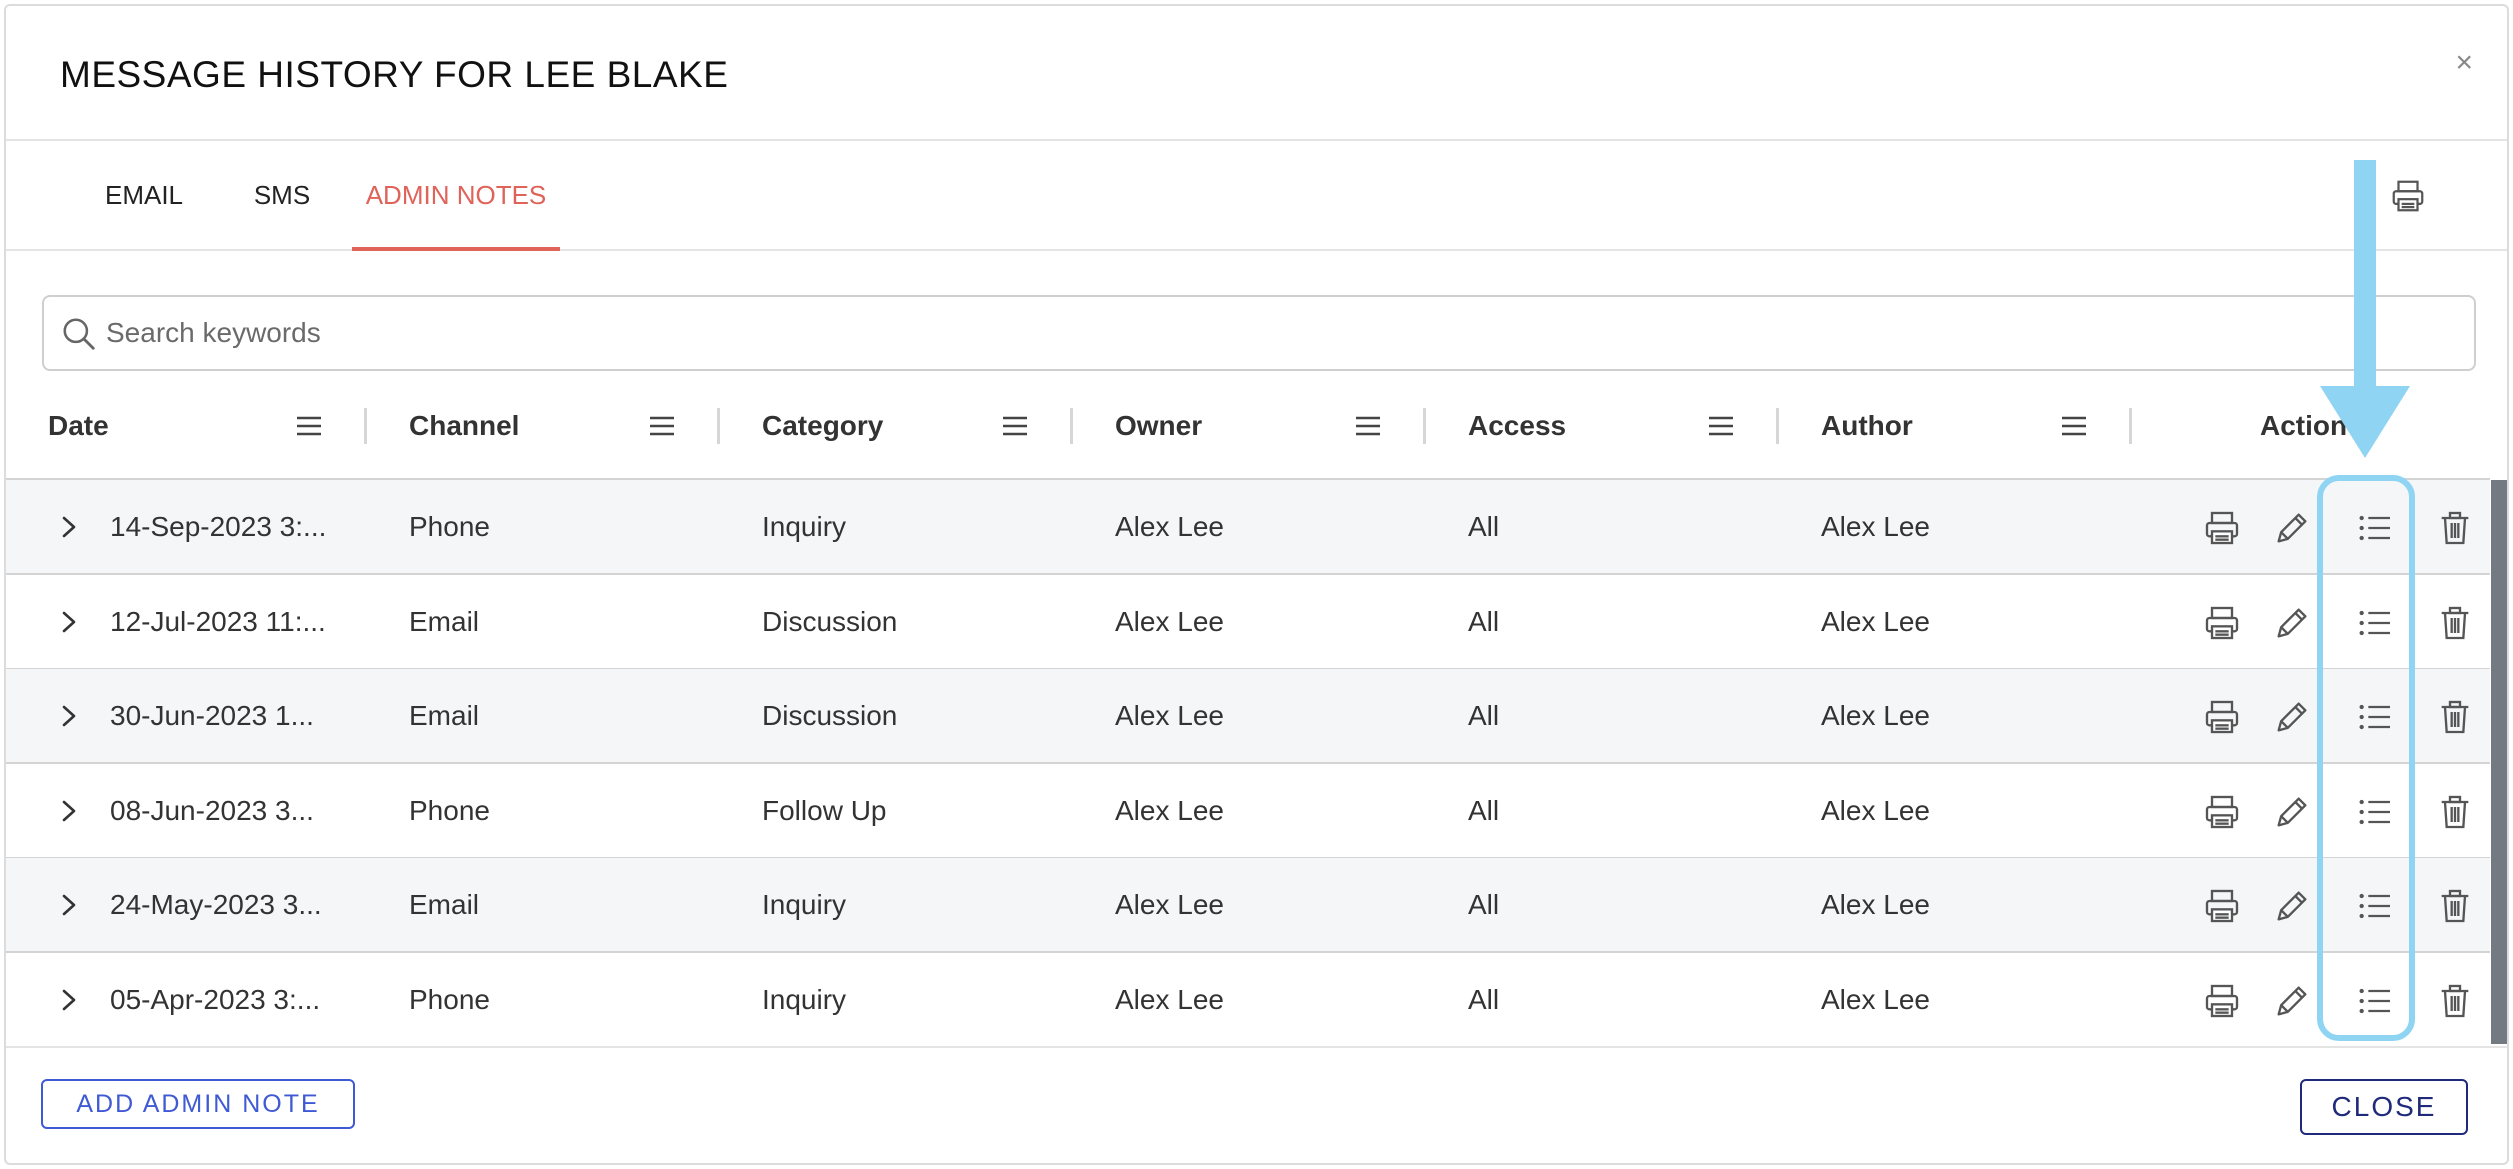 This screenshot has height=1169, width=2513. I want to click on search-input, so click(1276, 333).